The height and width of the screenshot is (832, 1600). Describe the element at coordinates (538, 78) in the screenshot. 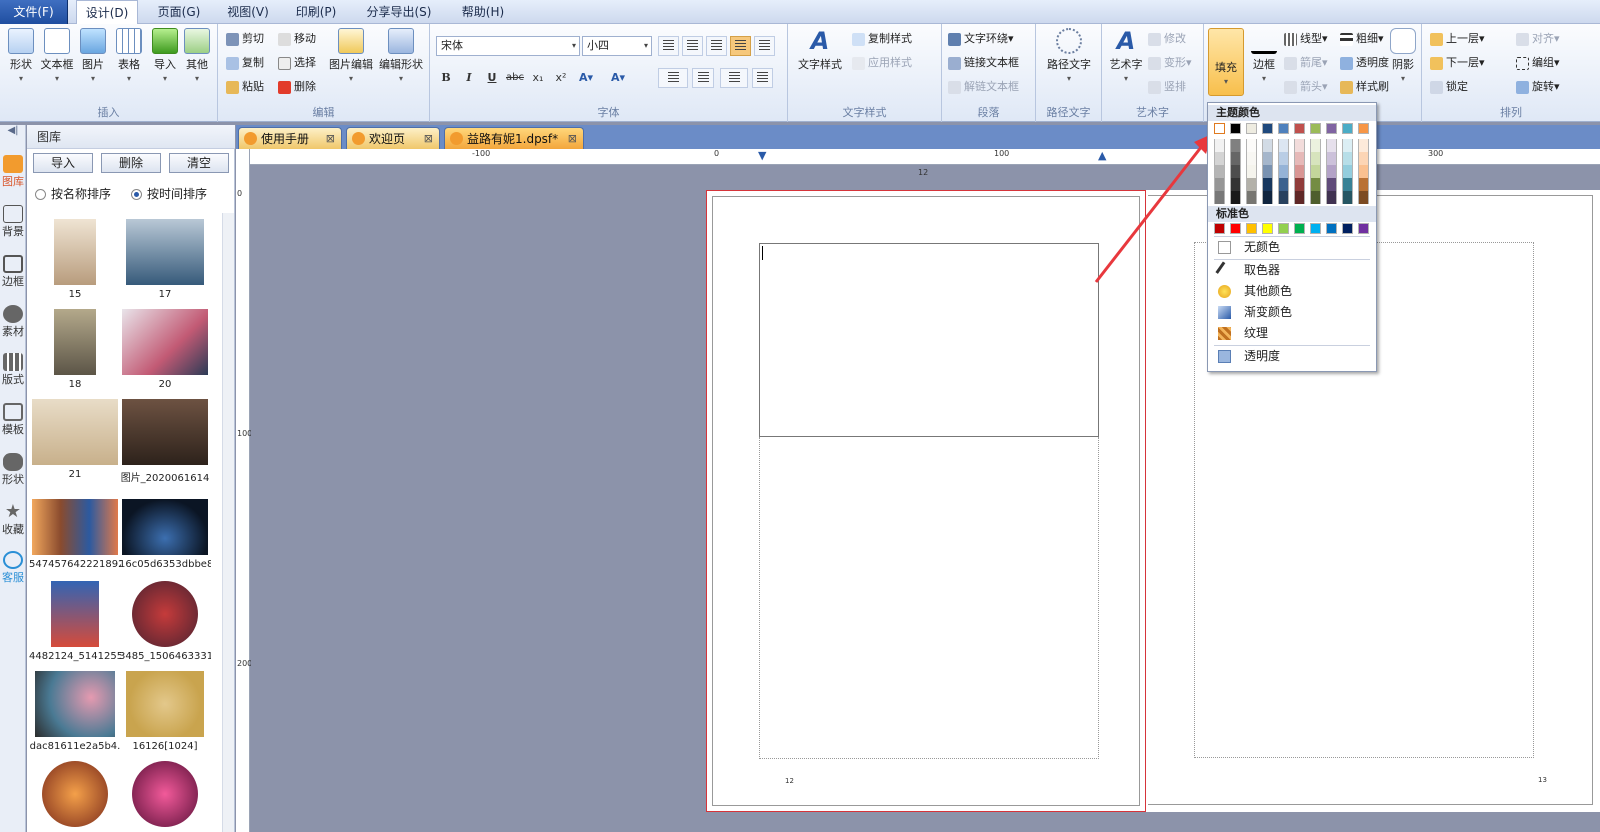

I see `subscript-button: x₁` at that location.